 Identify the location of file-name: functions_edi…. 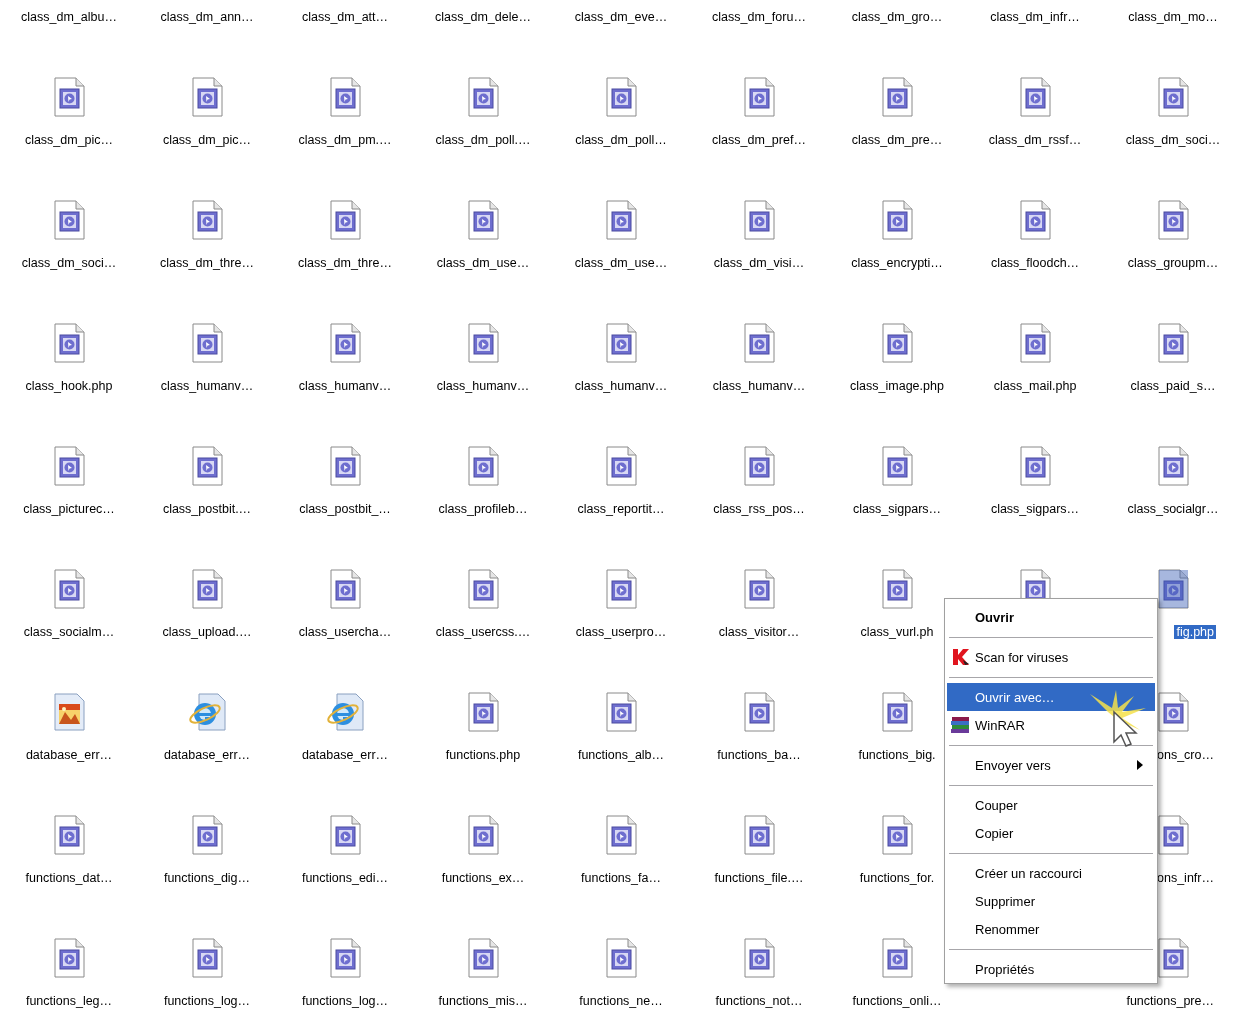
(345, 878).